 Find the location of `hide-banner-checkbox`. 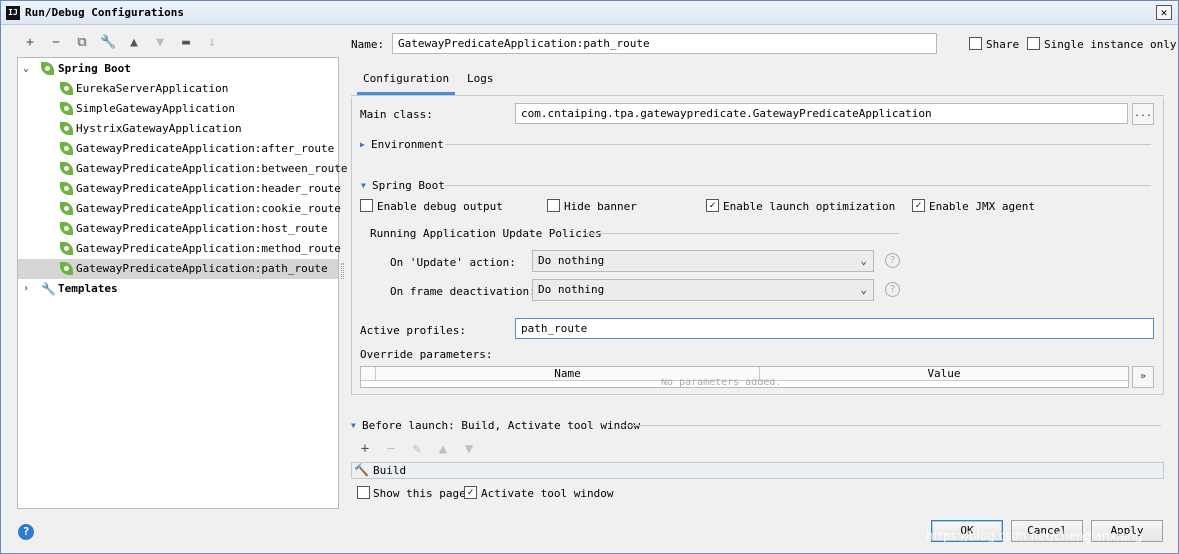

hide-banner-checkbox is located at coordinates (553, 205).